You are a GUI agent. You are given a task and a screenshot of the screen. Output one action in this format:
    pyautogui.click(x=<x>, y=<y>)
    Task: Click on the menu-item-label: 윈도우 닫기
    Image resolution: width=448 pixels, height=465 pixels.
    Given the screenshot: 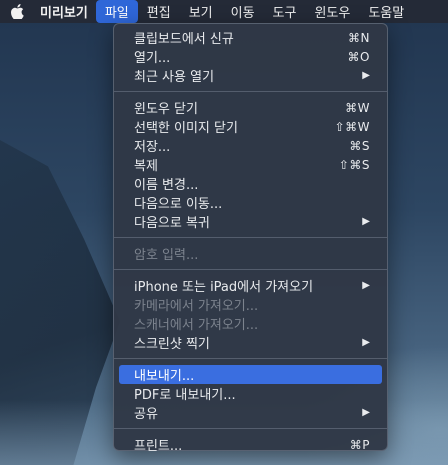 What is the action you would take?
    pyautogui.click(x=166, y=109)
    